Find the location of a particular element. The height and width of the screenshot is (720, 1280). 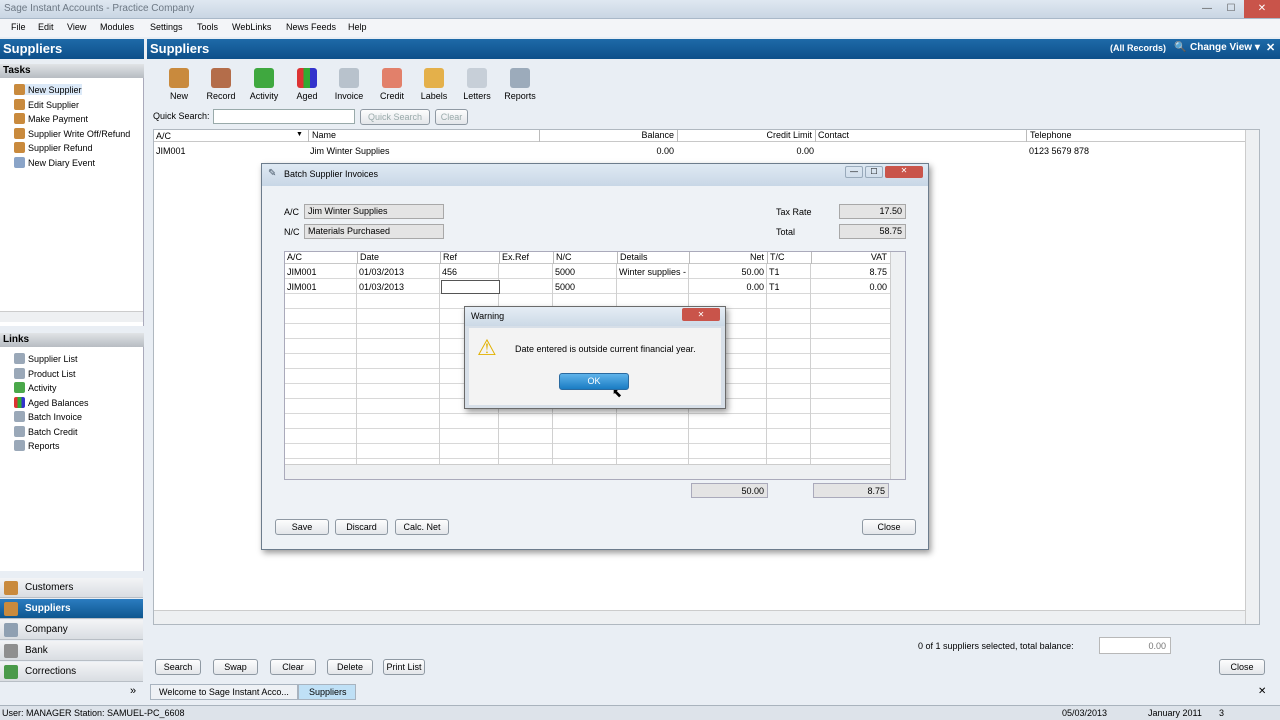

link-batch-invoice: Batch Invoice is located at coordinates (48, 416).